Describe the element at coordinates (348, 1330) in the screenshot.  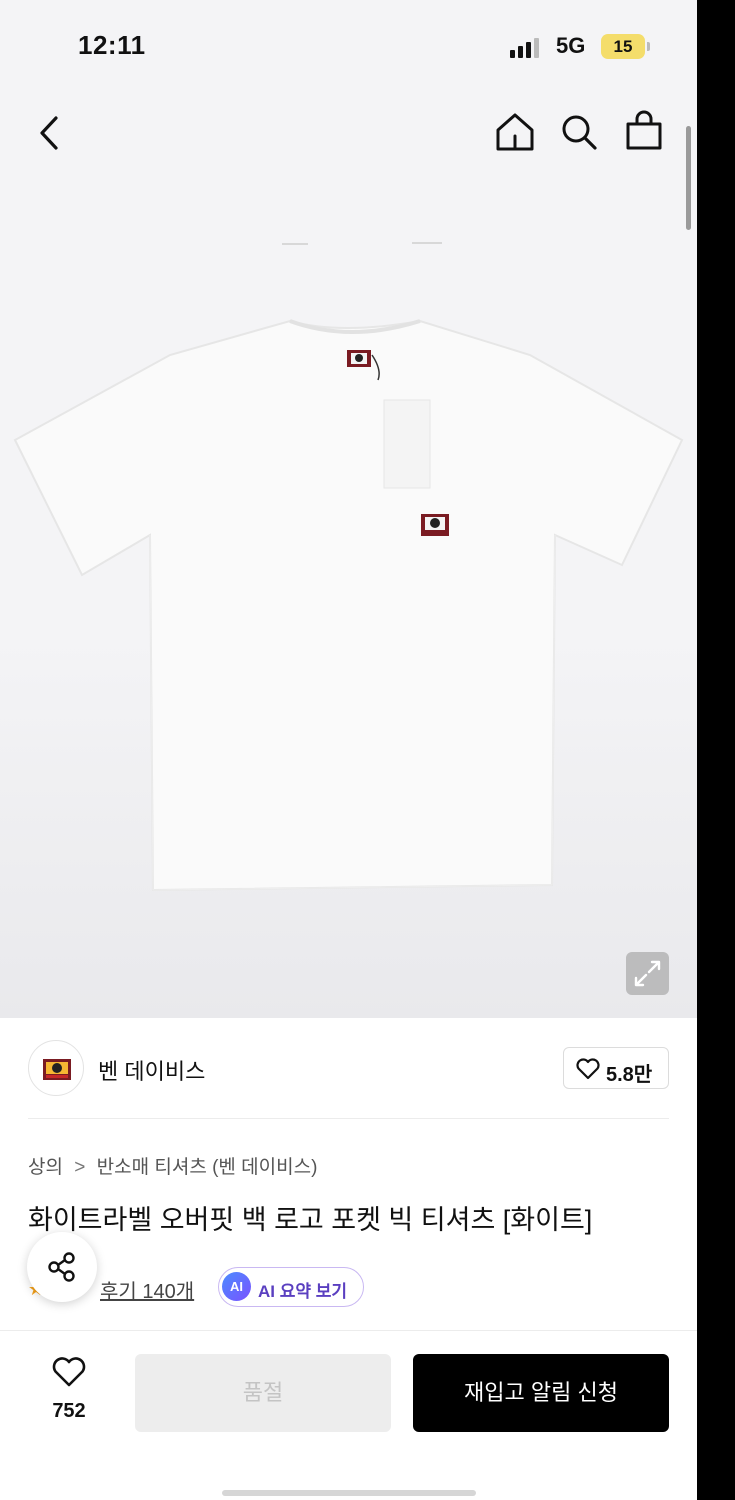
I see `bottom-bar-divider` at that location.